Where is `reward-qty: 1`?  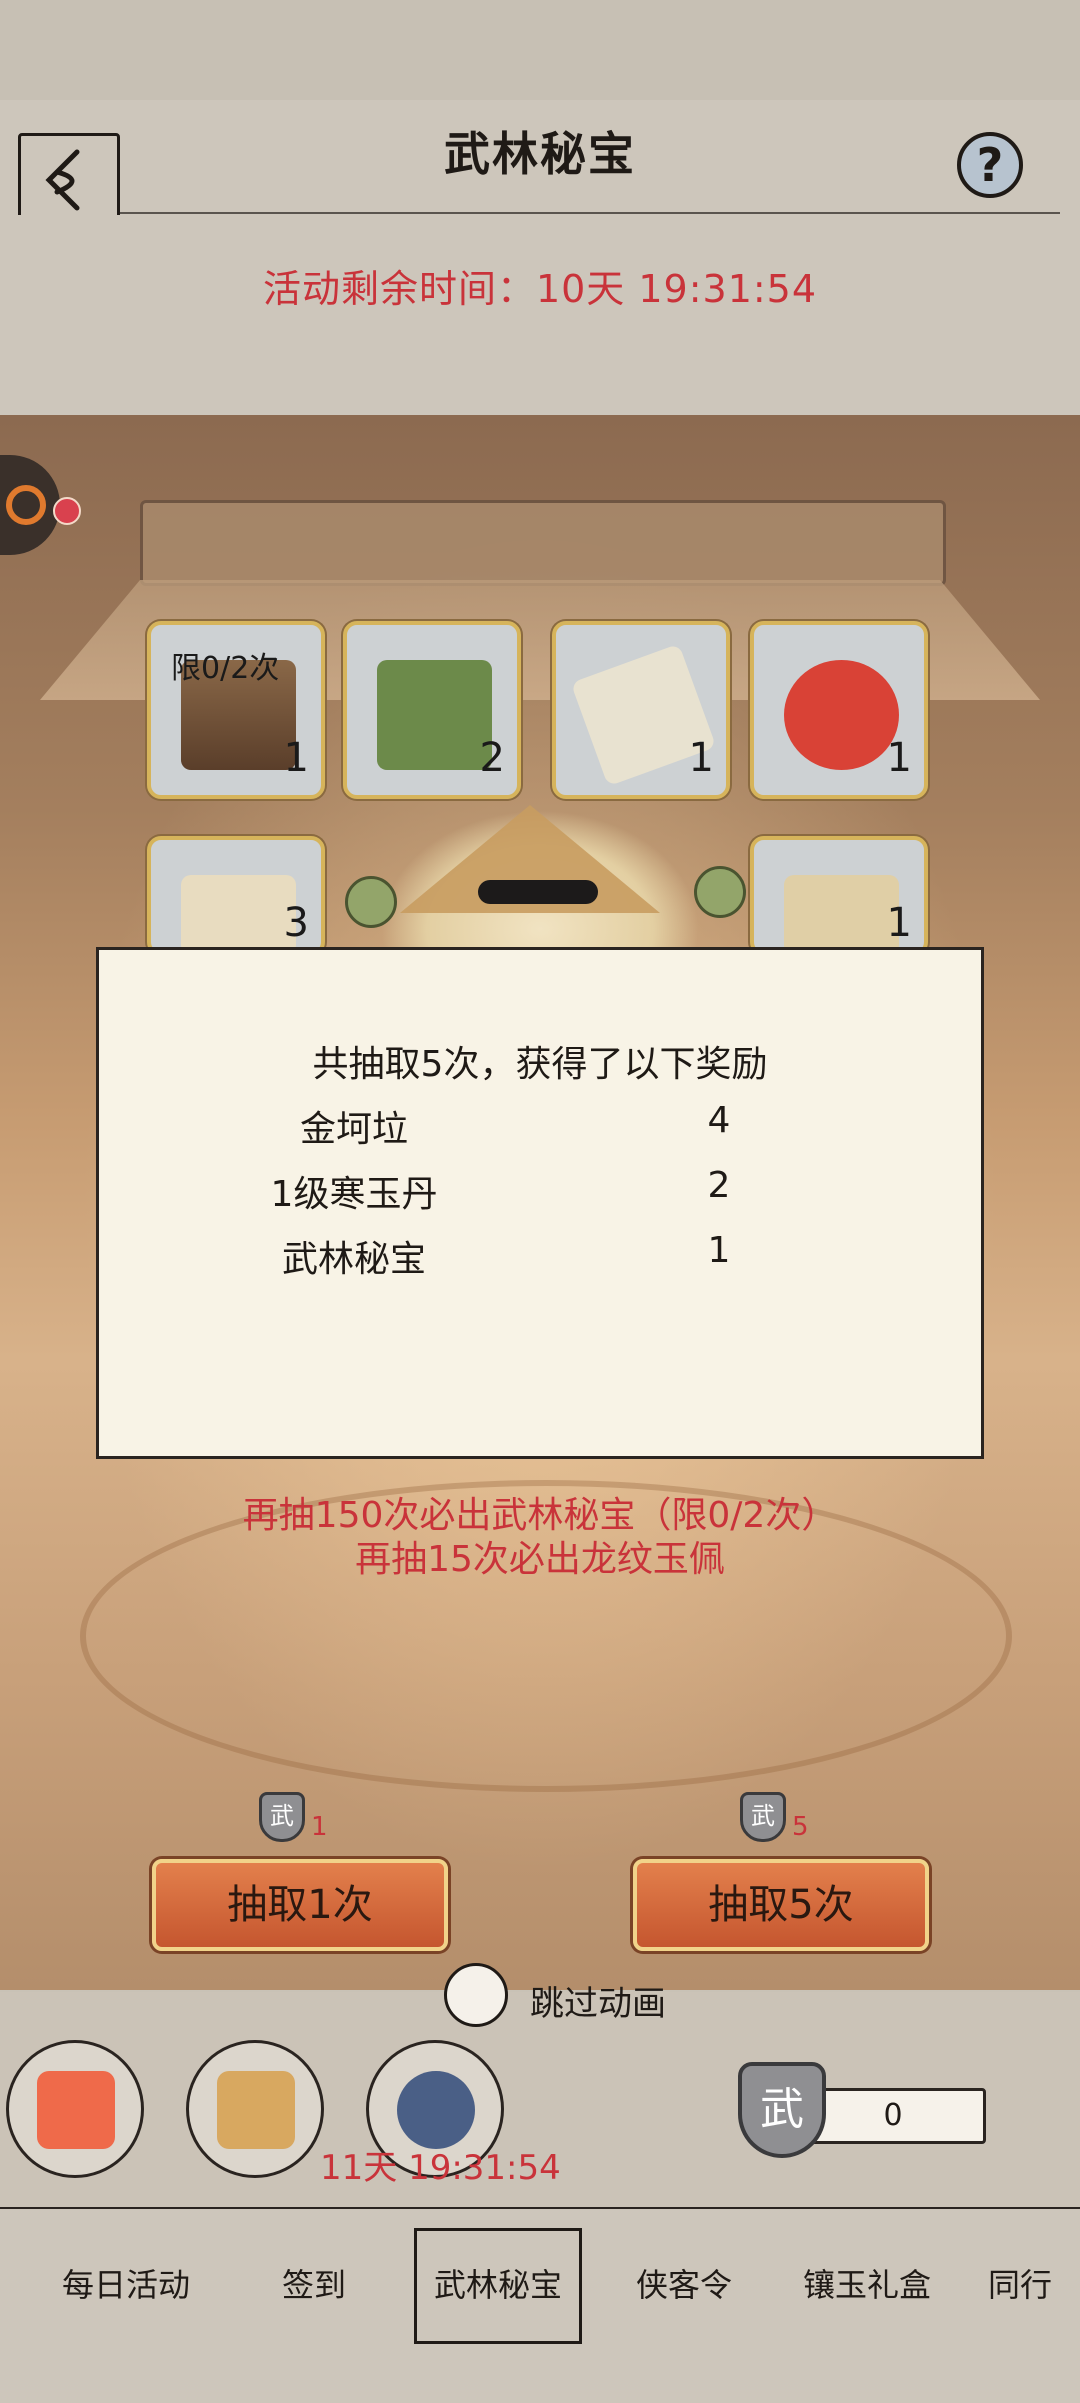
reward-qty: 1 is located at coordinates (719, 1250).